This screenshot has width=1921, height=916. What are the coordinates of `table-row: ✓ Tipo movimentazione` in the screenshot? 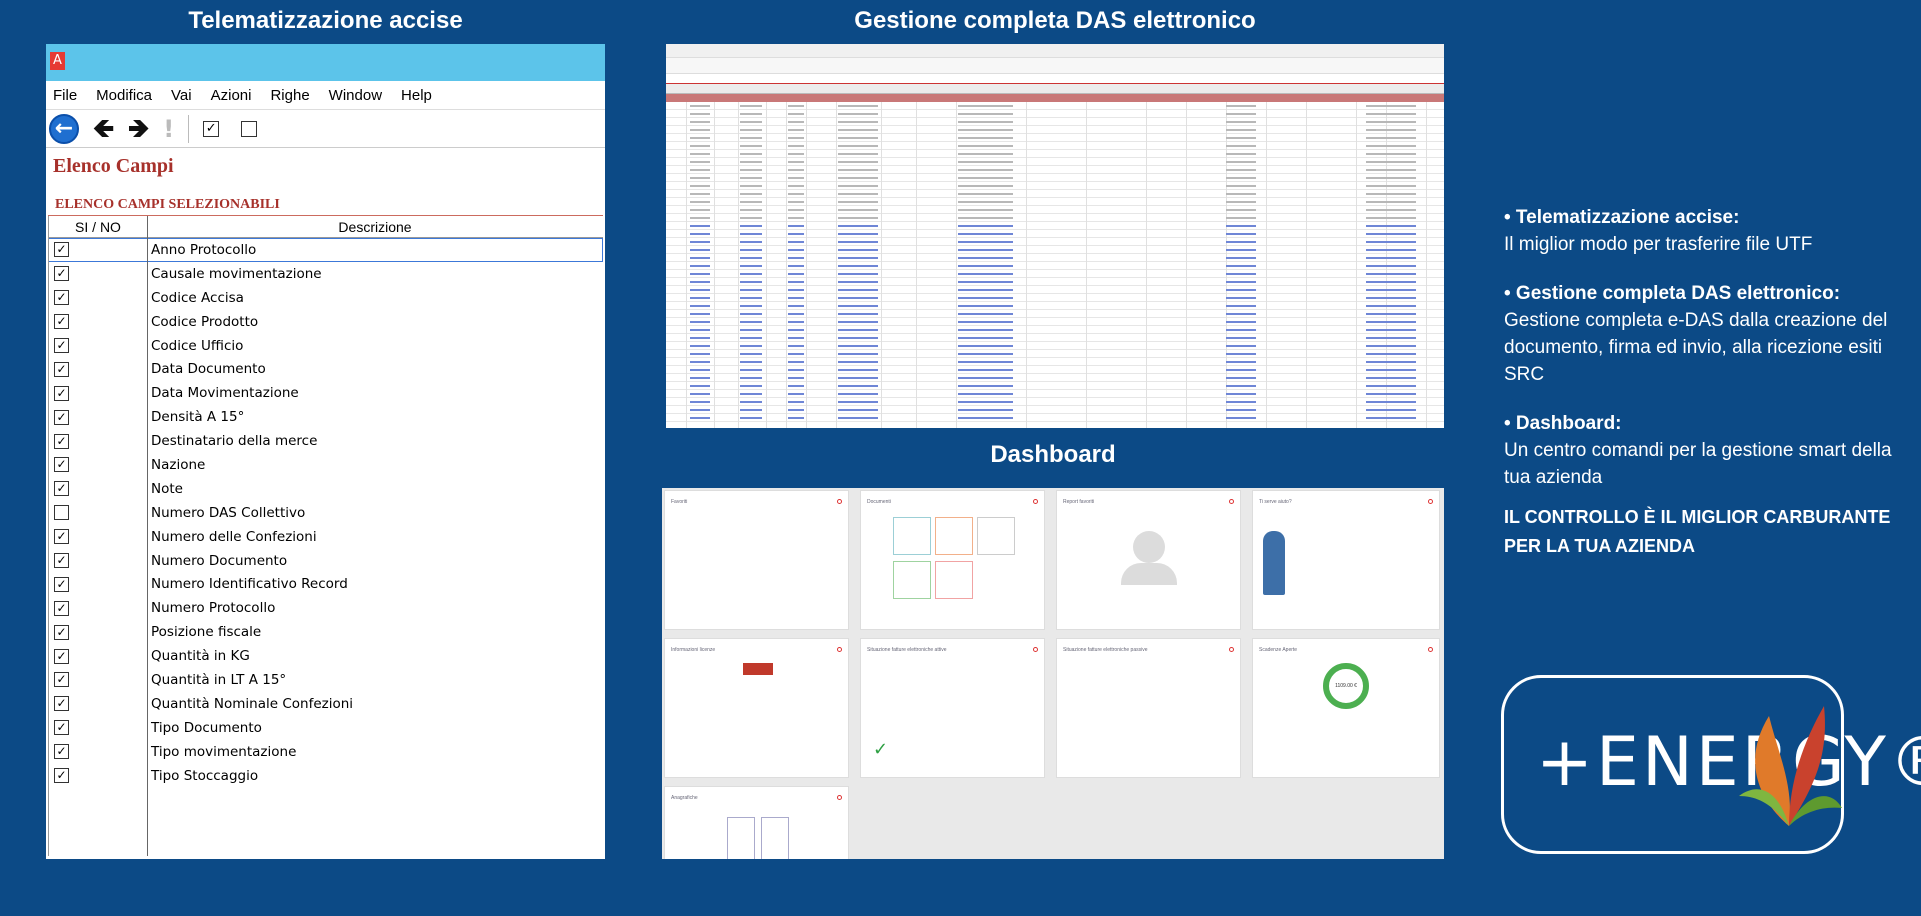 It's located at (326, 752).